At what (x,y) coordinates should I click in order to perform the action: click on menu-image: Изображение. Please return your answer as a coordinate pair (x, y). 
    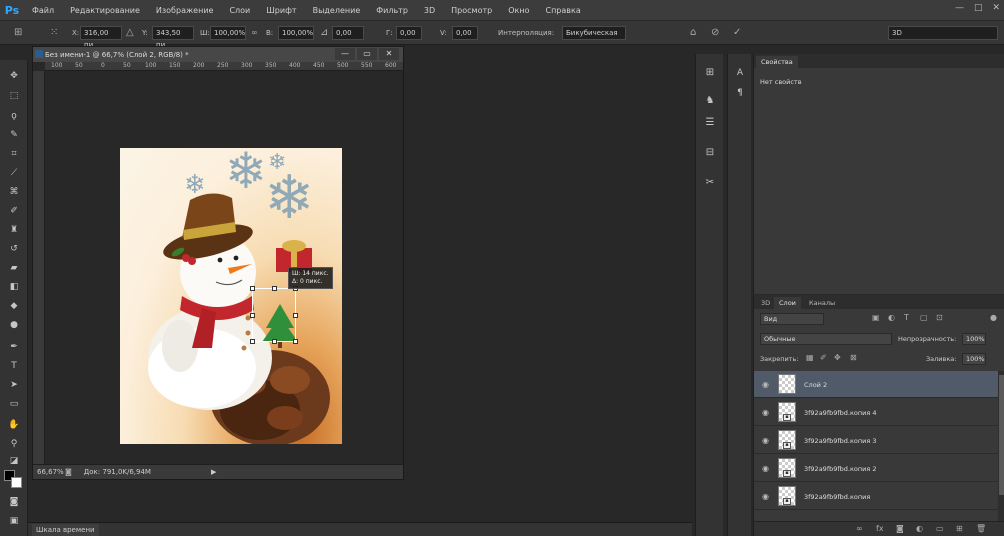
    Looking at the image, I should click on (185, 10).